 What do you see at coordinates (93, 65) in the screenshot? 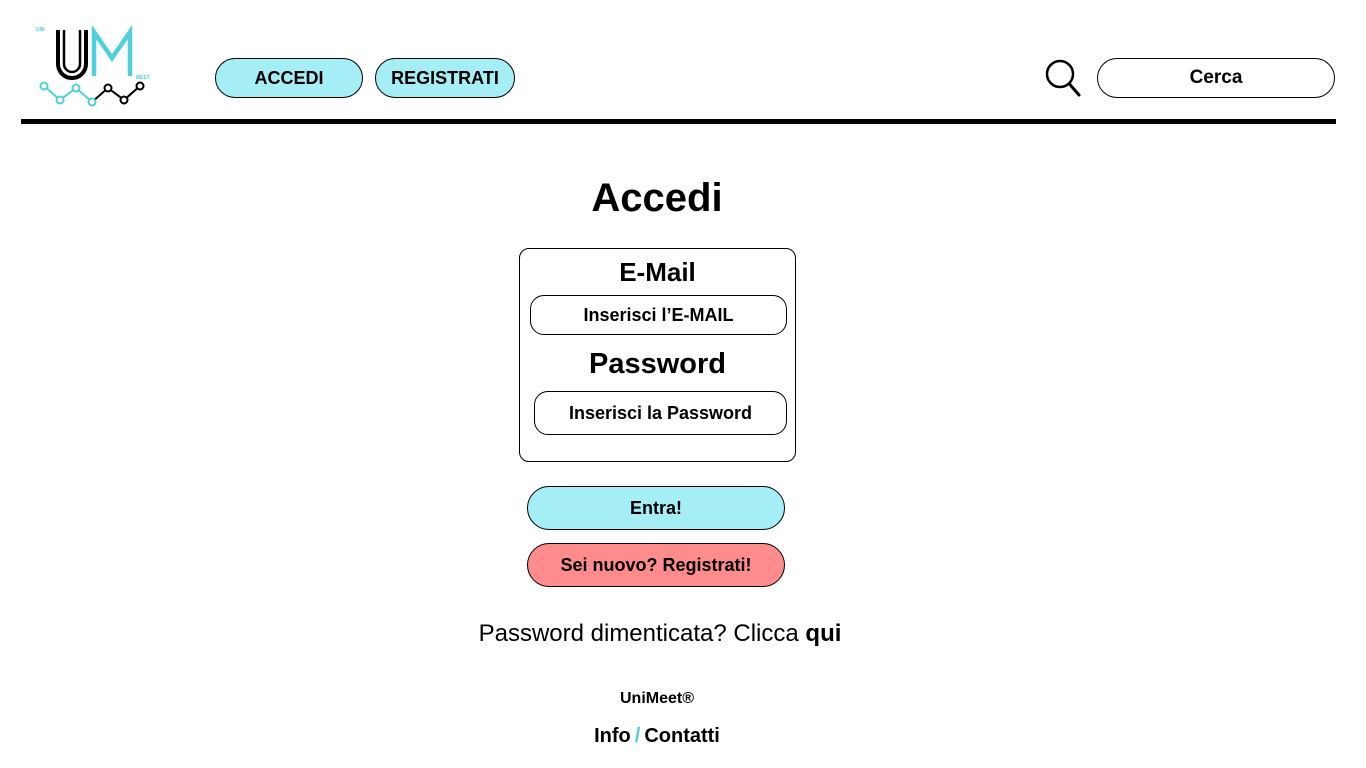
I see `logo-icon: UNI MEET` at bounding box center [93, 65].